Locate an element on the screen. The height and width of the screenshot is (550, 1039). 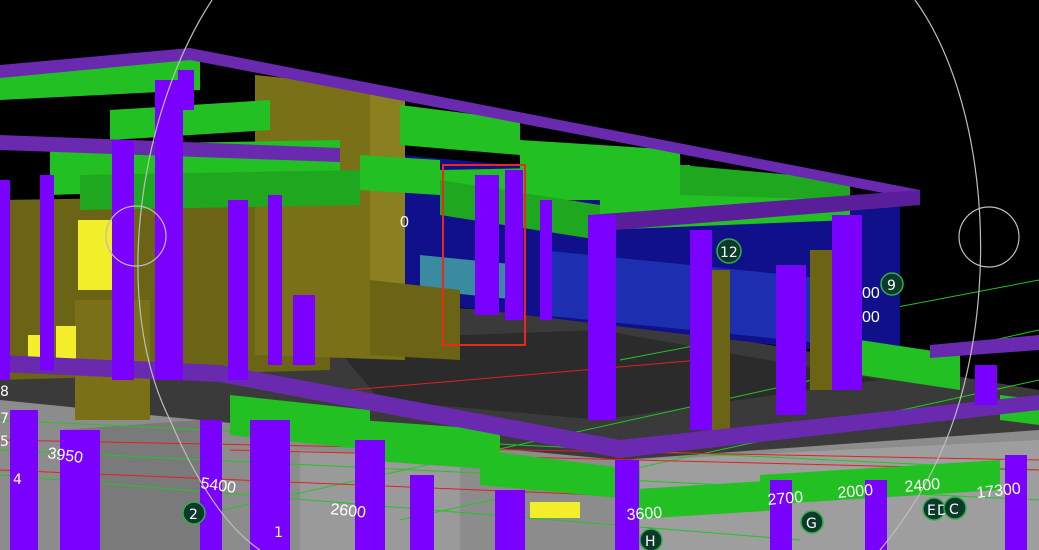
axis-marker: 2 is located at coordinates (193, 515).